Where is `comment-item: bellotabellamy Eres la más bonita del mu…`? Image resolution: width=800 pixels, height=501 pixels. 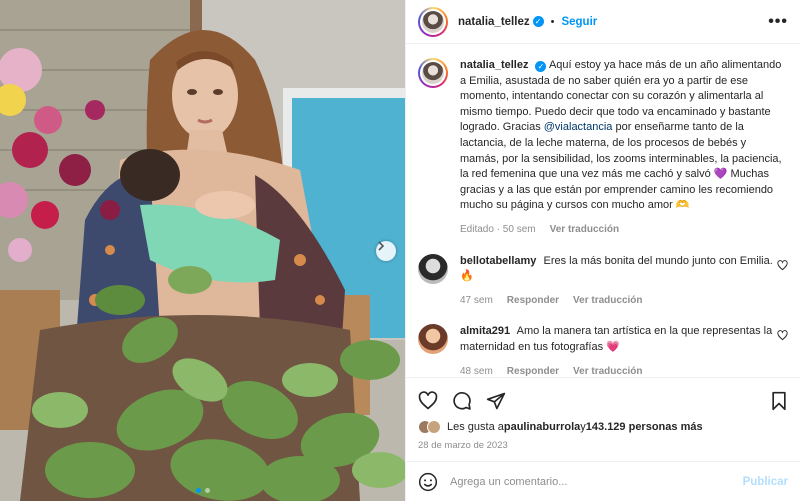
comment-item: bellotabellamy Eres la más bonita del mu… is located at coordinates (603, 281).